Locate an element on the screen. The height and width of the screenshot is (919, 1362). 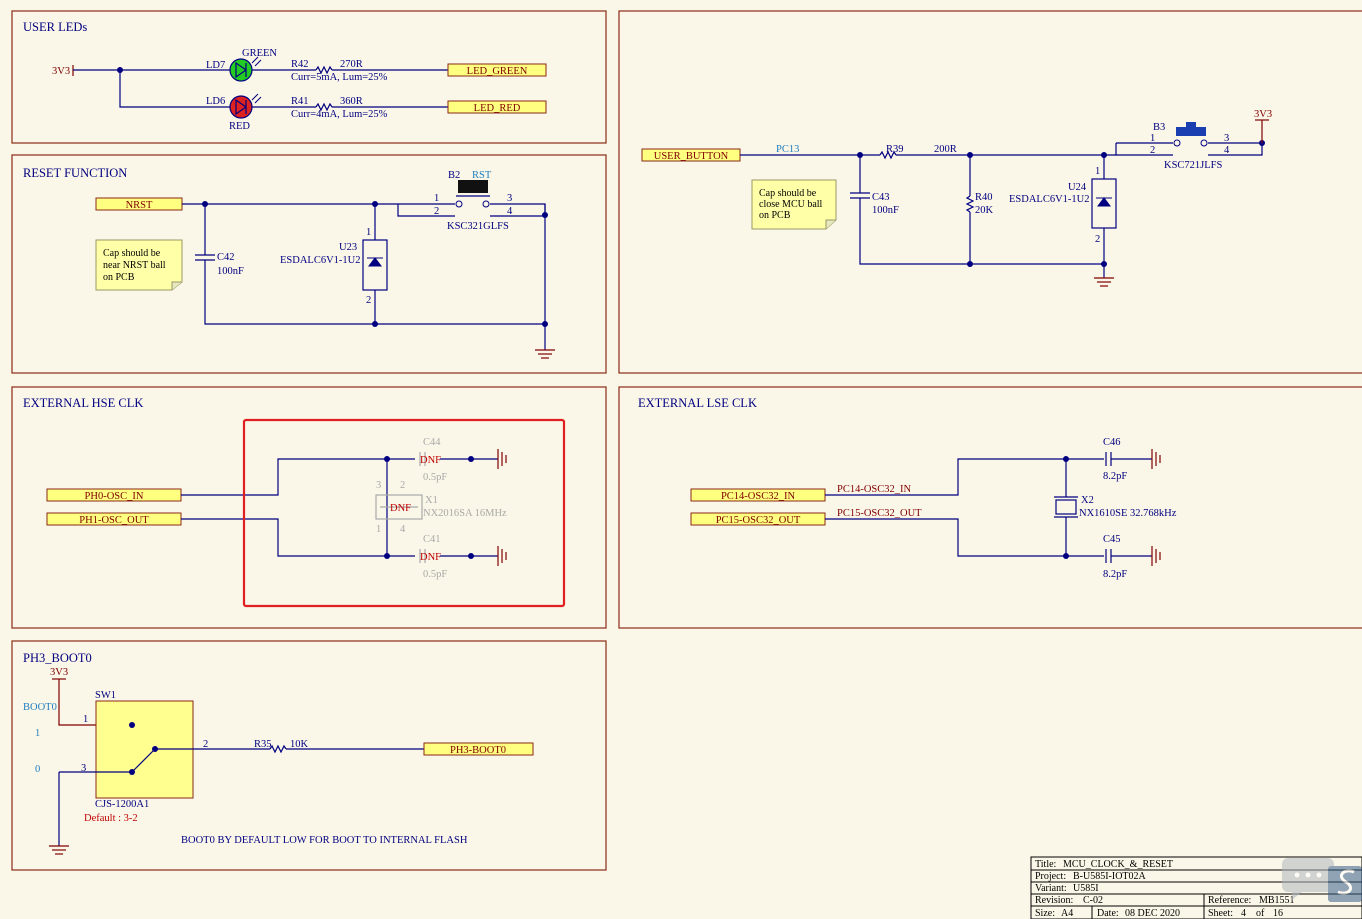
x1-pin3: 3 is located at coordinates (378, 485).